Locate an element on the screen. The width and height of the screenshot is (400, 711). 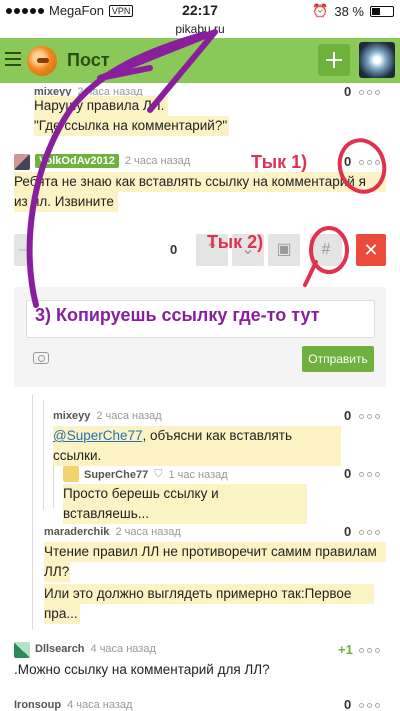
battery-icon is located at coordinates (382, 11).